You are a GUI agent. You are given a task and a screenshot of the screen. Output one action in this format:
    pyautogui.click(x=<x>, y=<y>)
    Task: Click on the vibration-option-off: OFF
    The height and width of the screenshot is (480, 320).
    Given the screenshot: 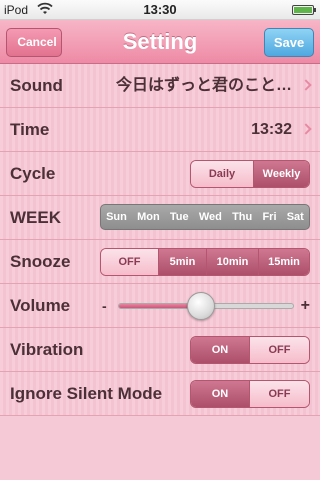 What is the action you would take?
    pyautogui.click(x=279, y=350)
    